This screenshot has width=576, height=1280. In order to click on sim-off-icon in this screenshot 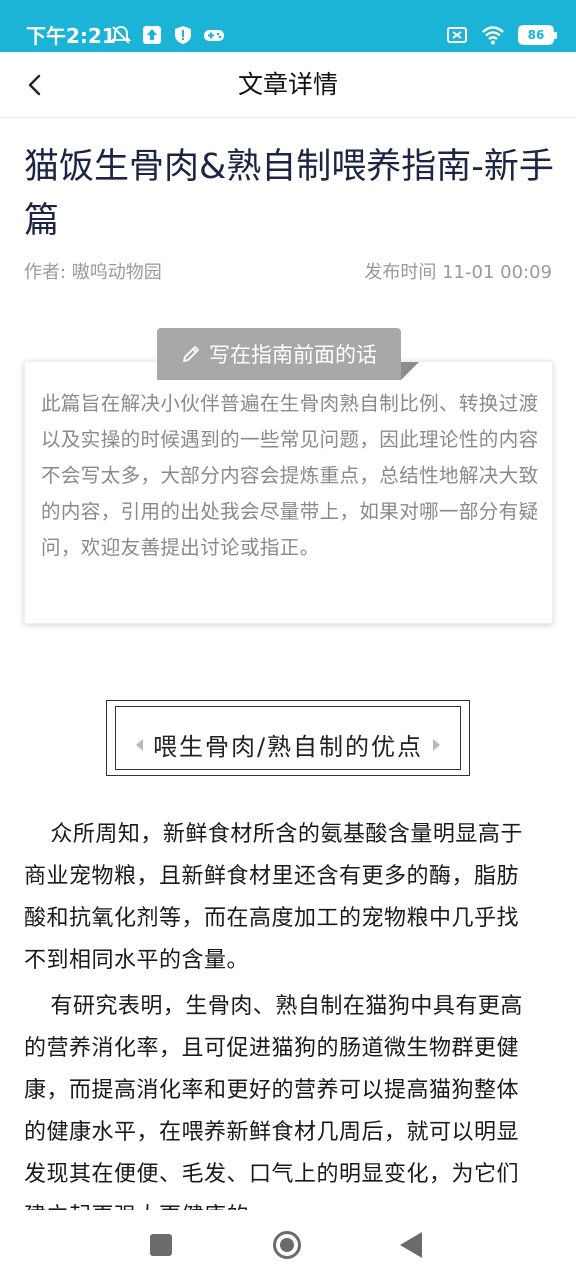, I will do `click(457, 35)`.